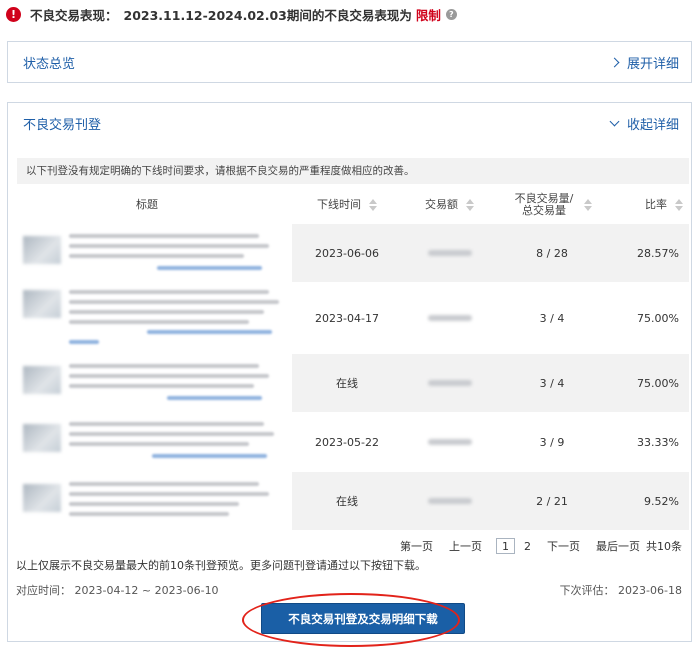  Describe the element at coordinates (652, 125) in the screenshot. I see `collapse-details-label: 收起详细` at that location.